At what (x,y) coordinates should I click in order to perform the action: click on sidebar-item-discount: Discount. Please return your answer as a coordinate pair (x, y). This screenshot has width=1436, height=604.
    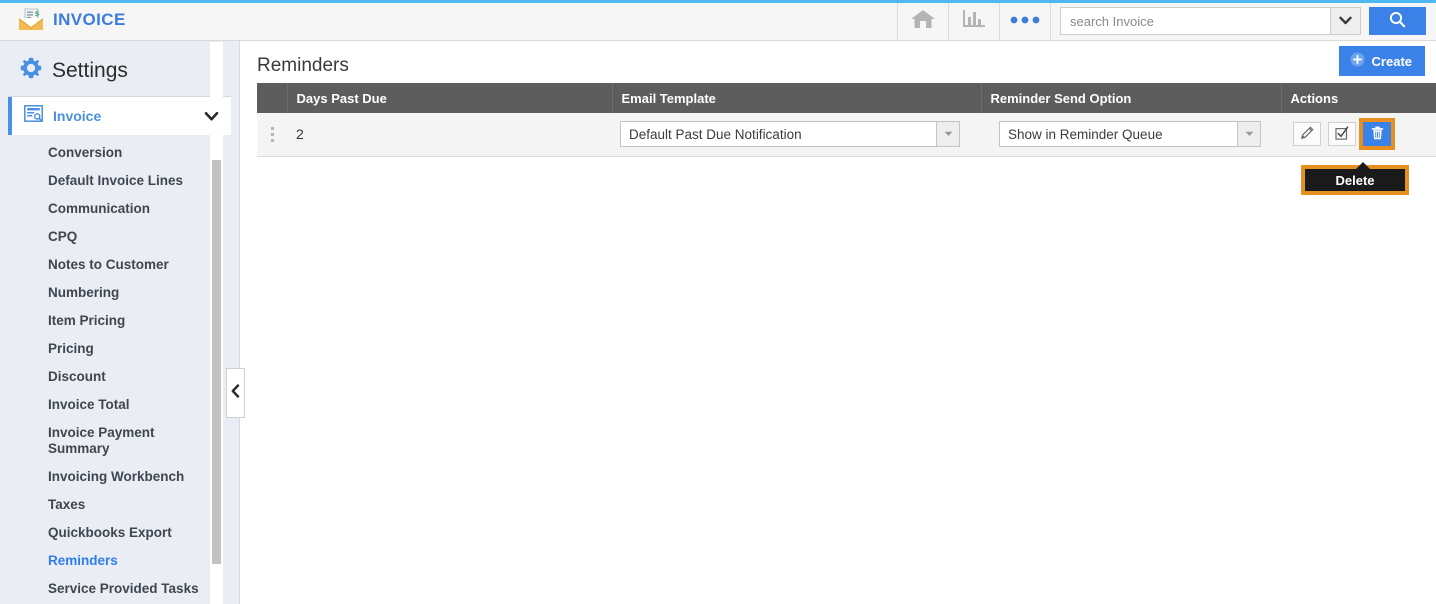
    Looking at the image, I should click on (119, 377).